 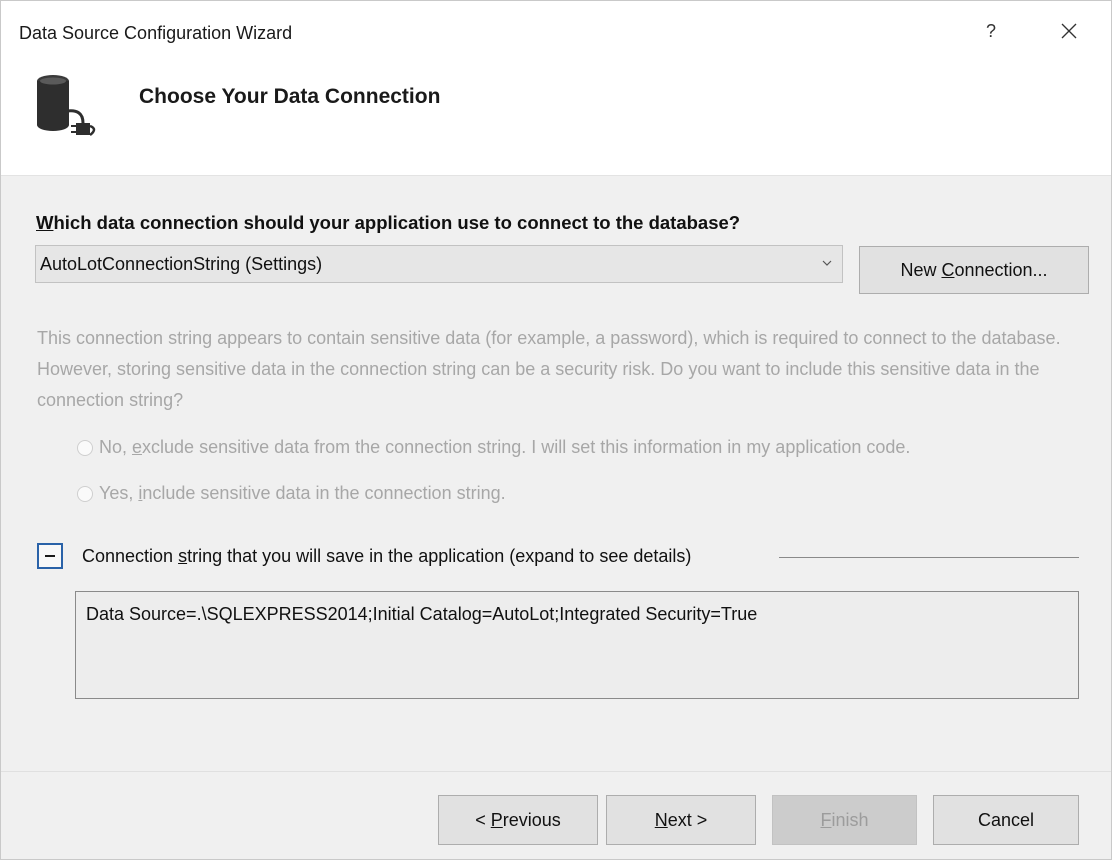 What do you see at coordinates (74, 107) in the screenshot?
I see `database-connection-icon` at bounding box center [74, 107].